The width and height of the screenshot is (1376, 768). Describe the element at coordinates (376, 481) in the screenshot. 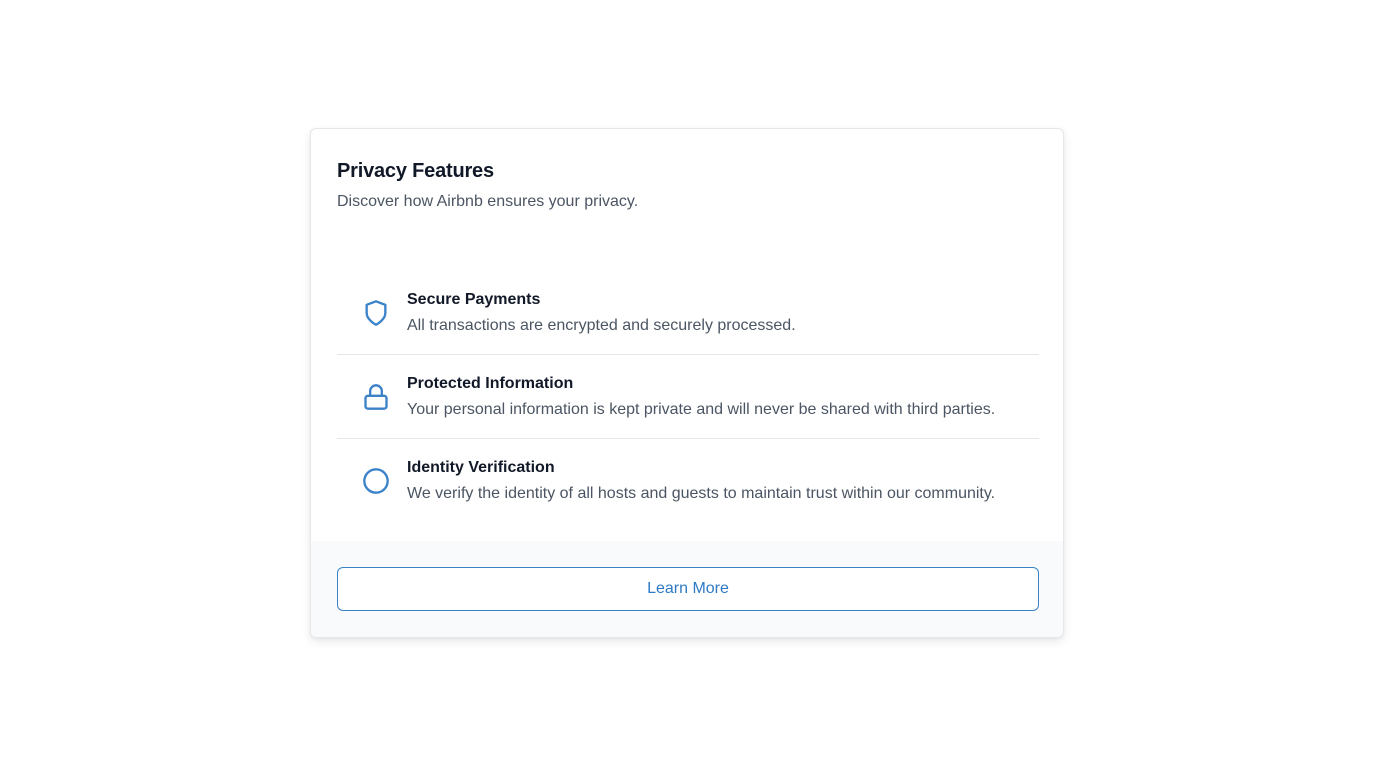

I see `circle-icon` at that location.